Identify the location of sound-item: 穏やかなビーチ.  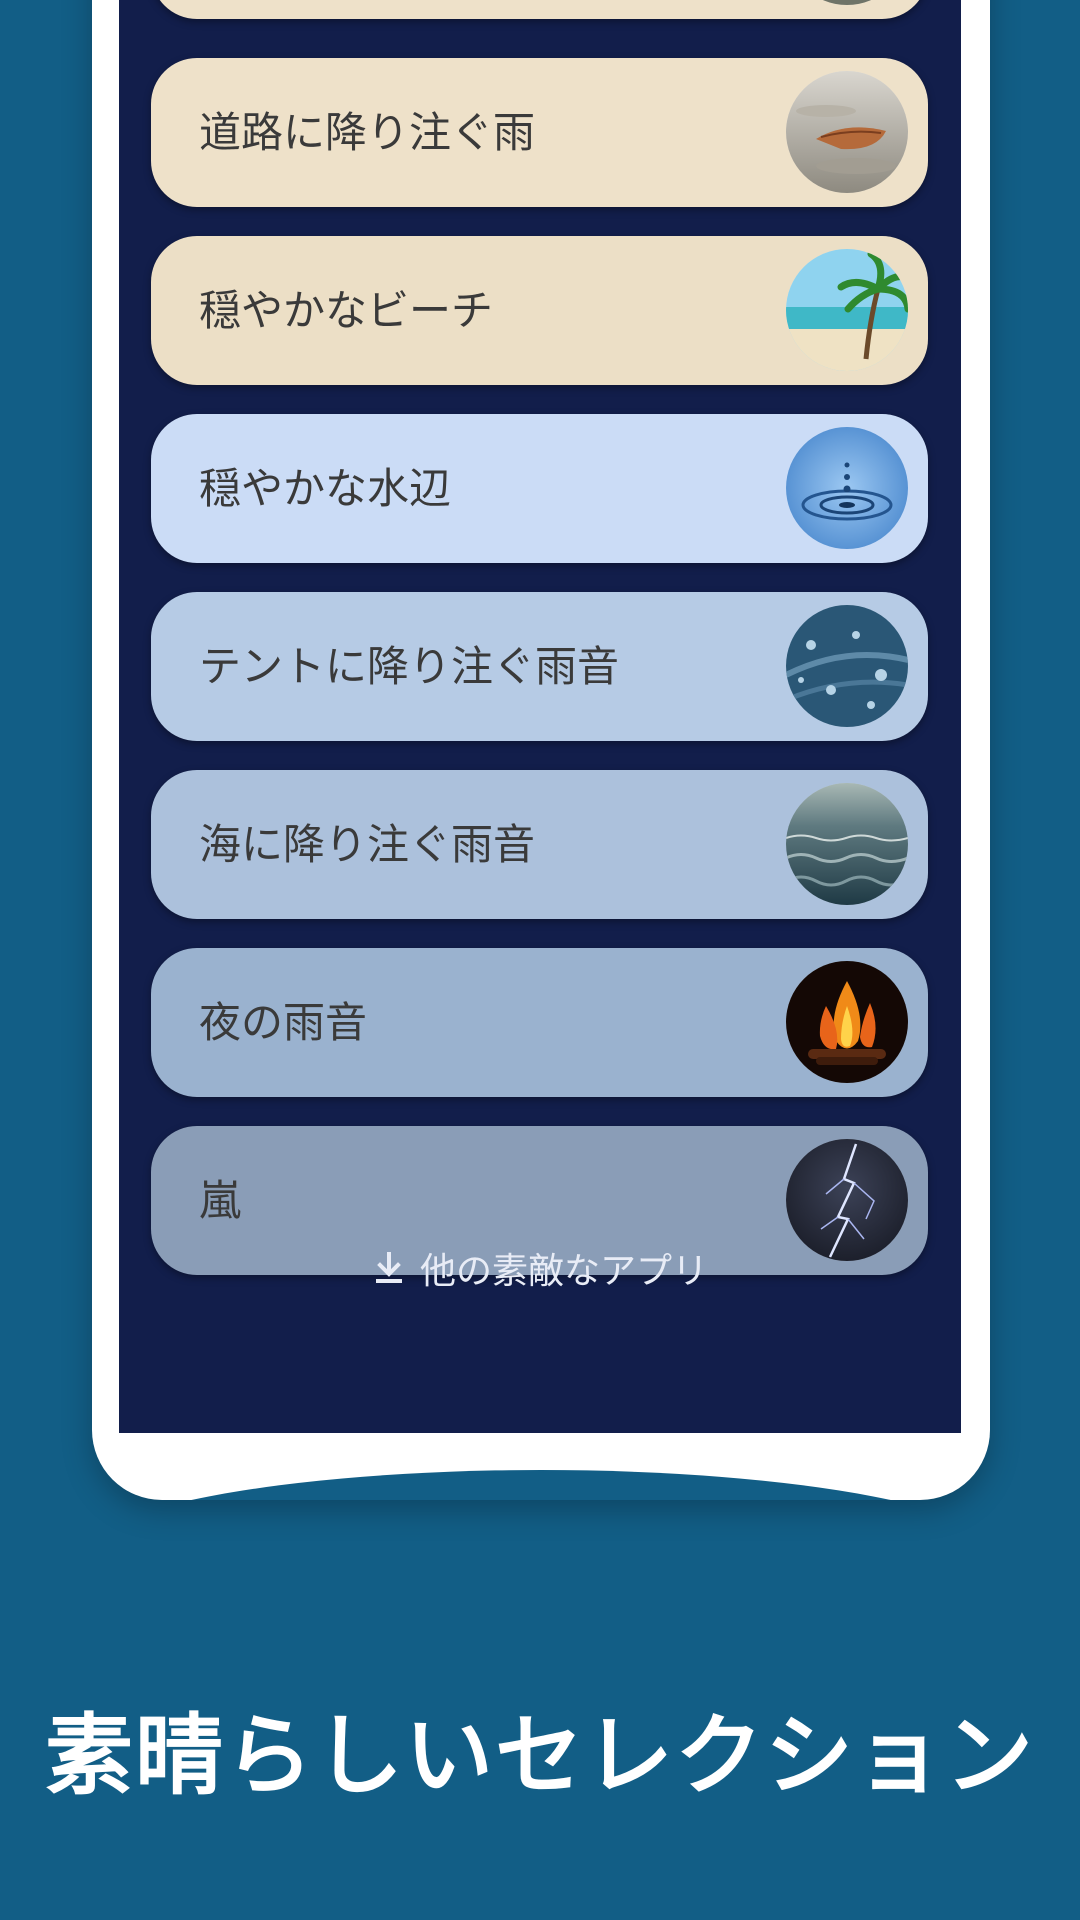
(539, 310).